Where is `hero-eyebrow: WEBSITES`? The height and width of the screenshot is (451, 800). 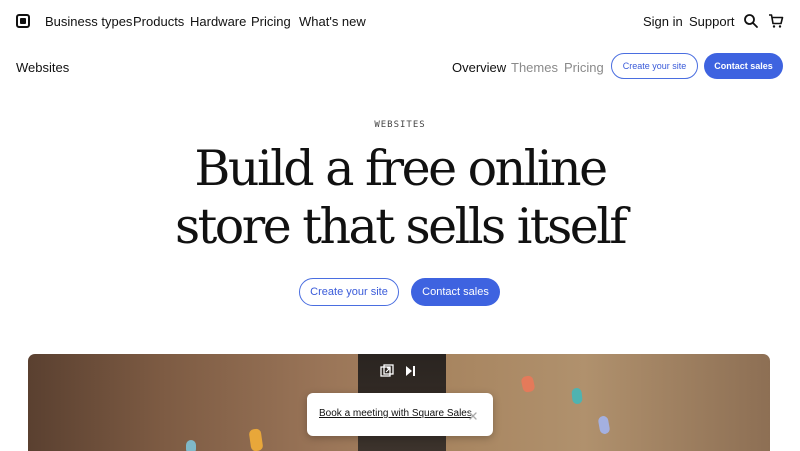 hero-eyebrow: WEBSITES is located at coordinates (400, 125).